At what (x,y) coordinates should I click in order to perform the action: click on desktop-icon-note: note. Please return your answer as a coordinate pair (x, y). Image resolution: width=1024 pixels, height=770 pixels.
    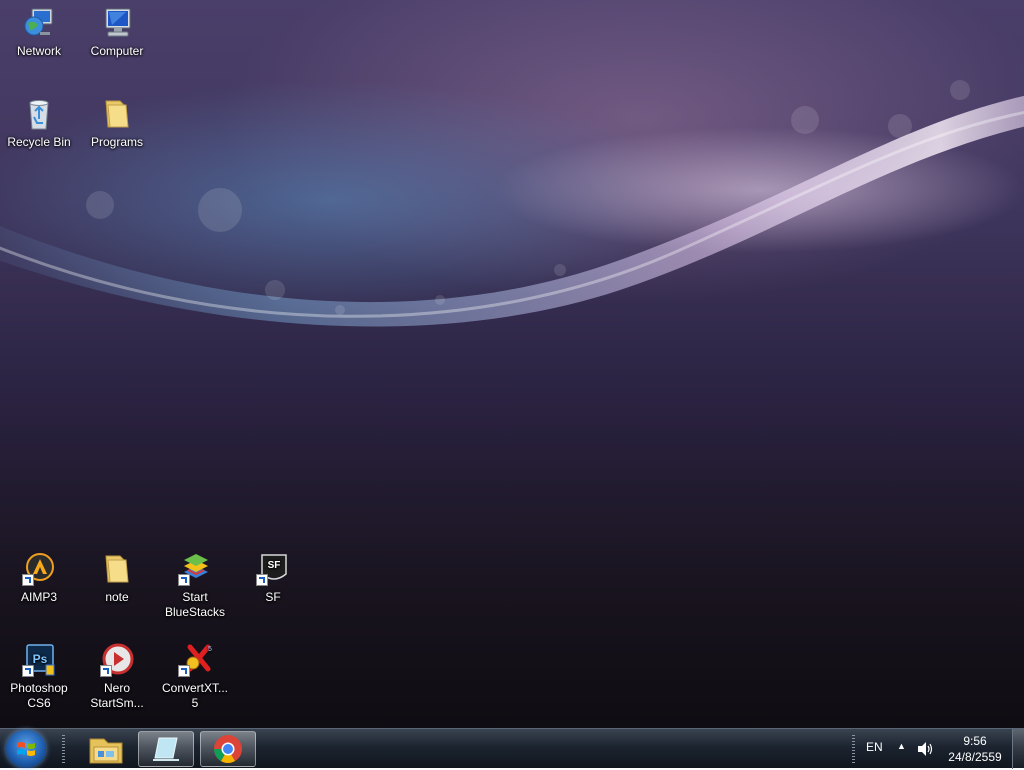
    Looking at the image, I should click on (117, 578).